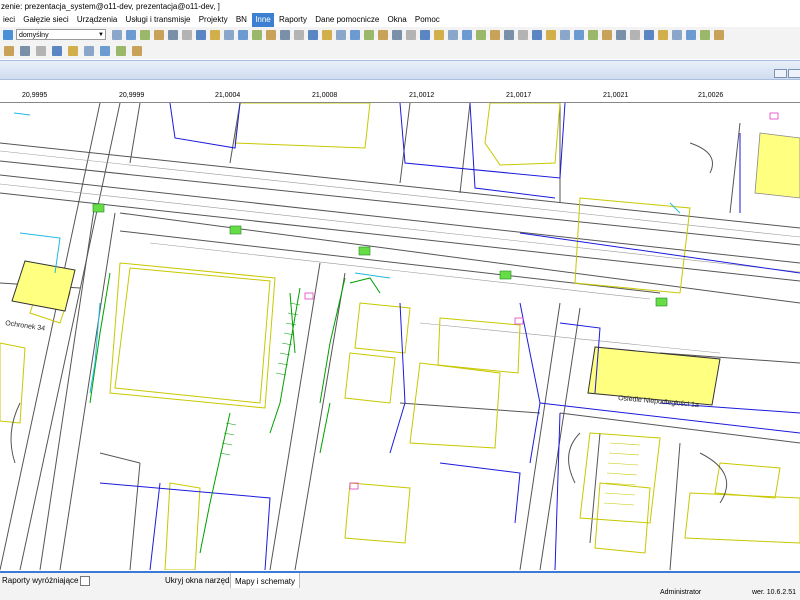  I want to click on style-select: domyślny ▼, so click(61, 34).